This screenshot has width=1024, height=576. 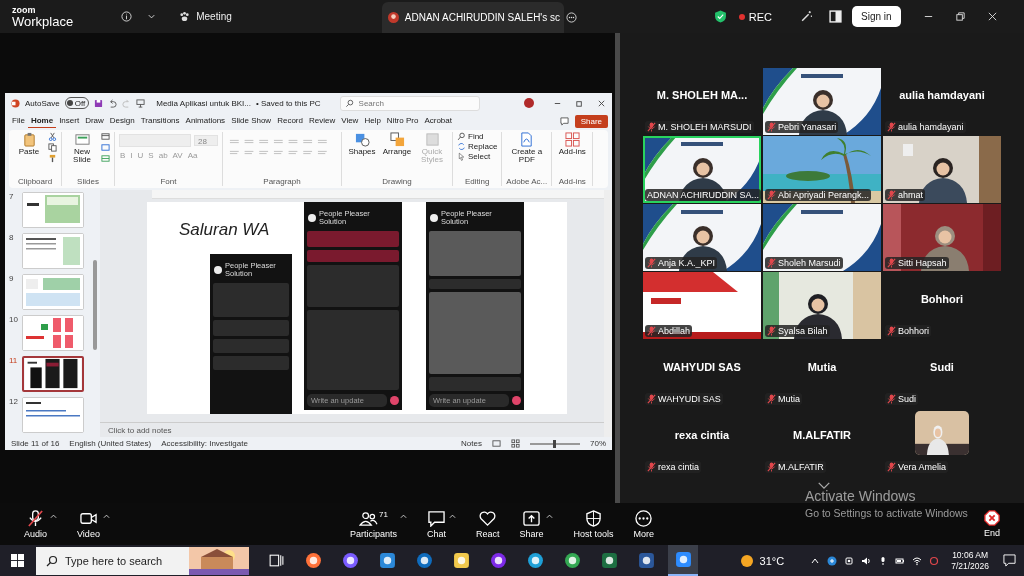 What do you see at coordinates (397, 181) in the screenshot?
I see `group-label: Drawing` at bounding box center [397, 181].